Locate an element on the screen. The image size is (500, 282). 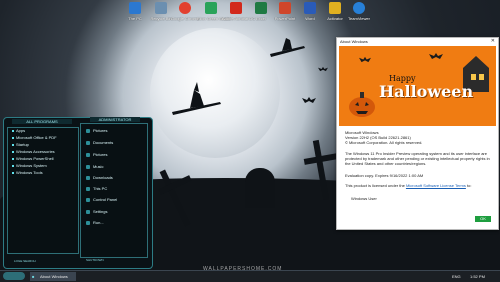
picture-icon is located at coordinates (88, 154).